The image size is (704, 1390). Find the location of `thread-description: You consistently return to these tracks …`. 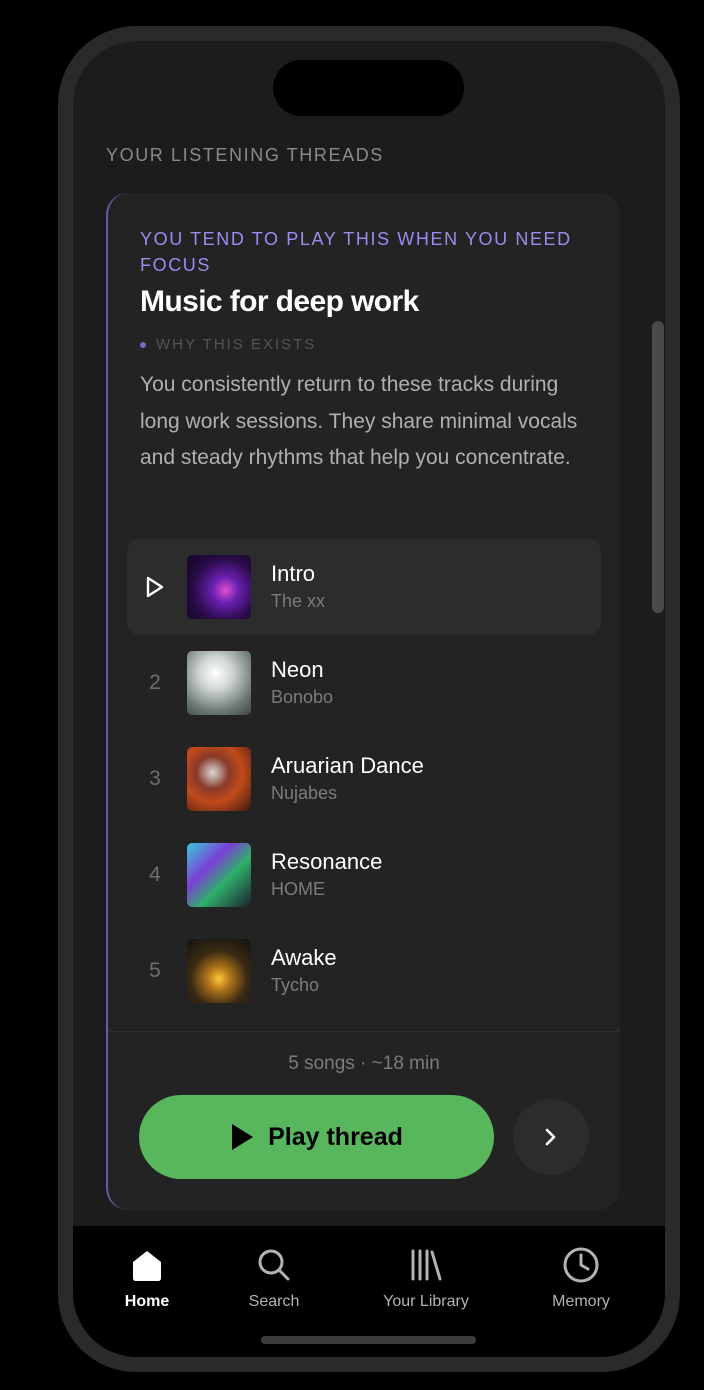

thread-description: You consistently return to these tracks … is located at coordinates (359, 421).